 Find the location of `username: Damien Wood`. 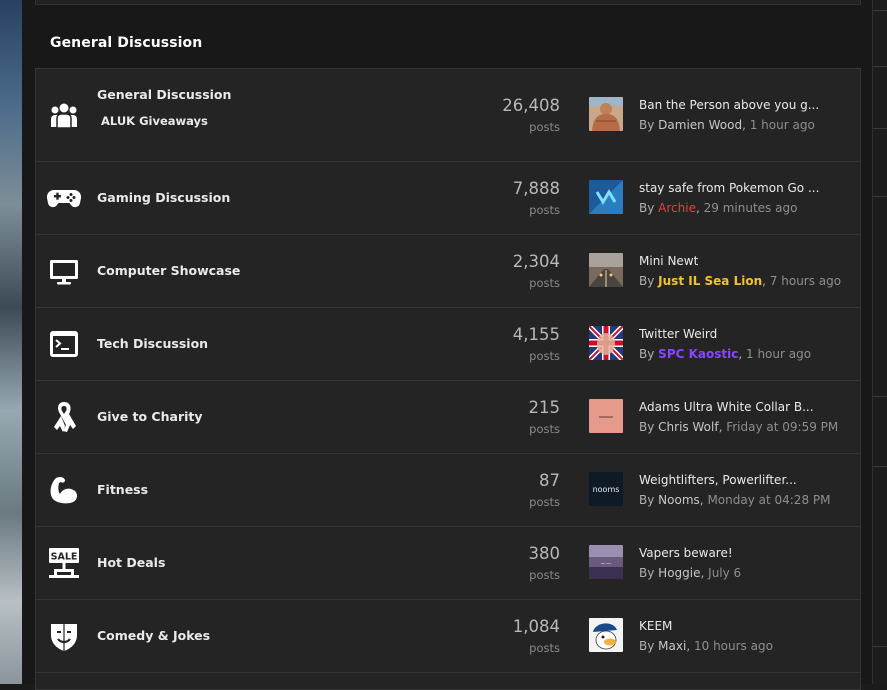

username: Damien Wood is located at coordinates (700, 125).